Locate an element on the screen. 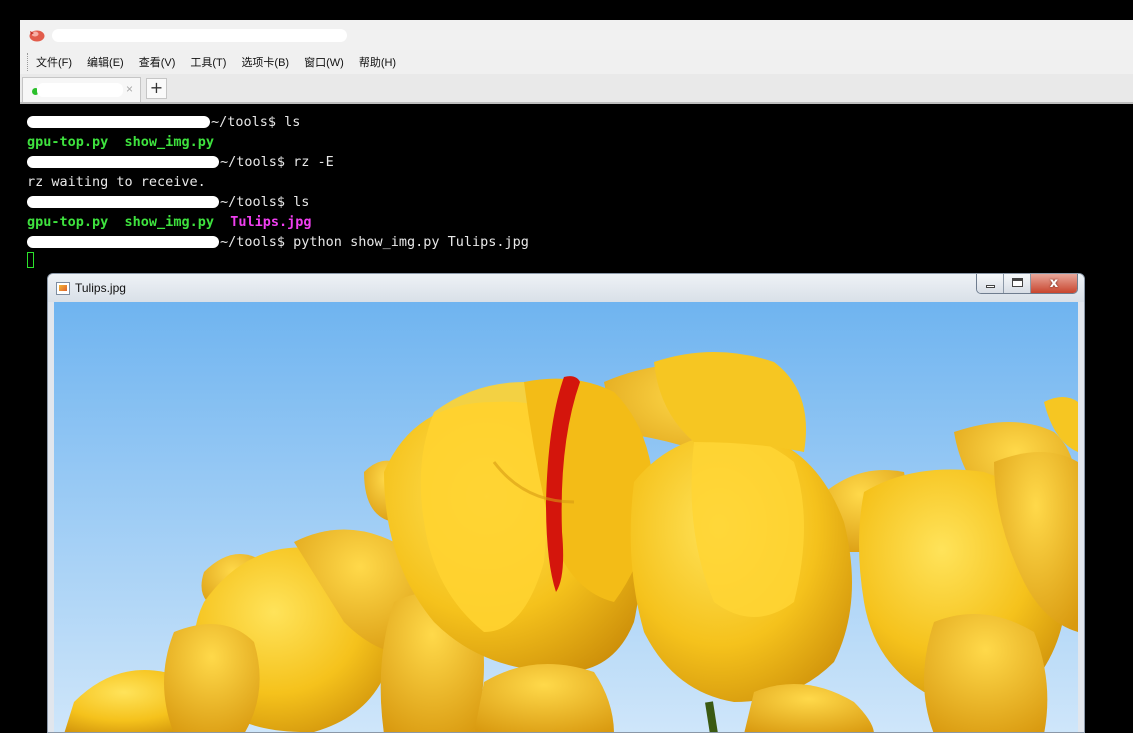 The width and height of the screenshot is (1133, 733). terminal-line: ~/tools$ python show_img.py Tulips.jpg is located at coordinates (278, 242).